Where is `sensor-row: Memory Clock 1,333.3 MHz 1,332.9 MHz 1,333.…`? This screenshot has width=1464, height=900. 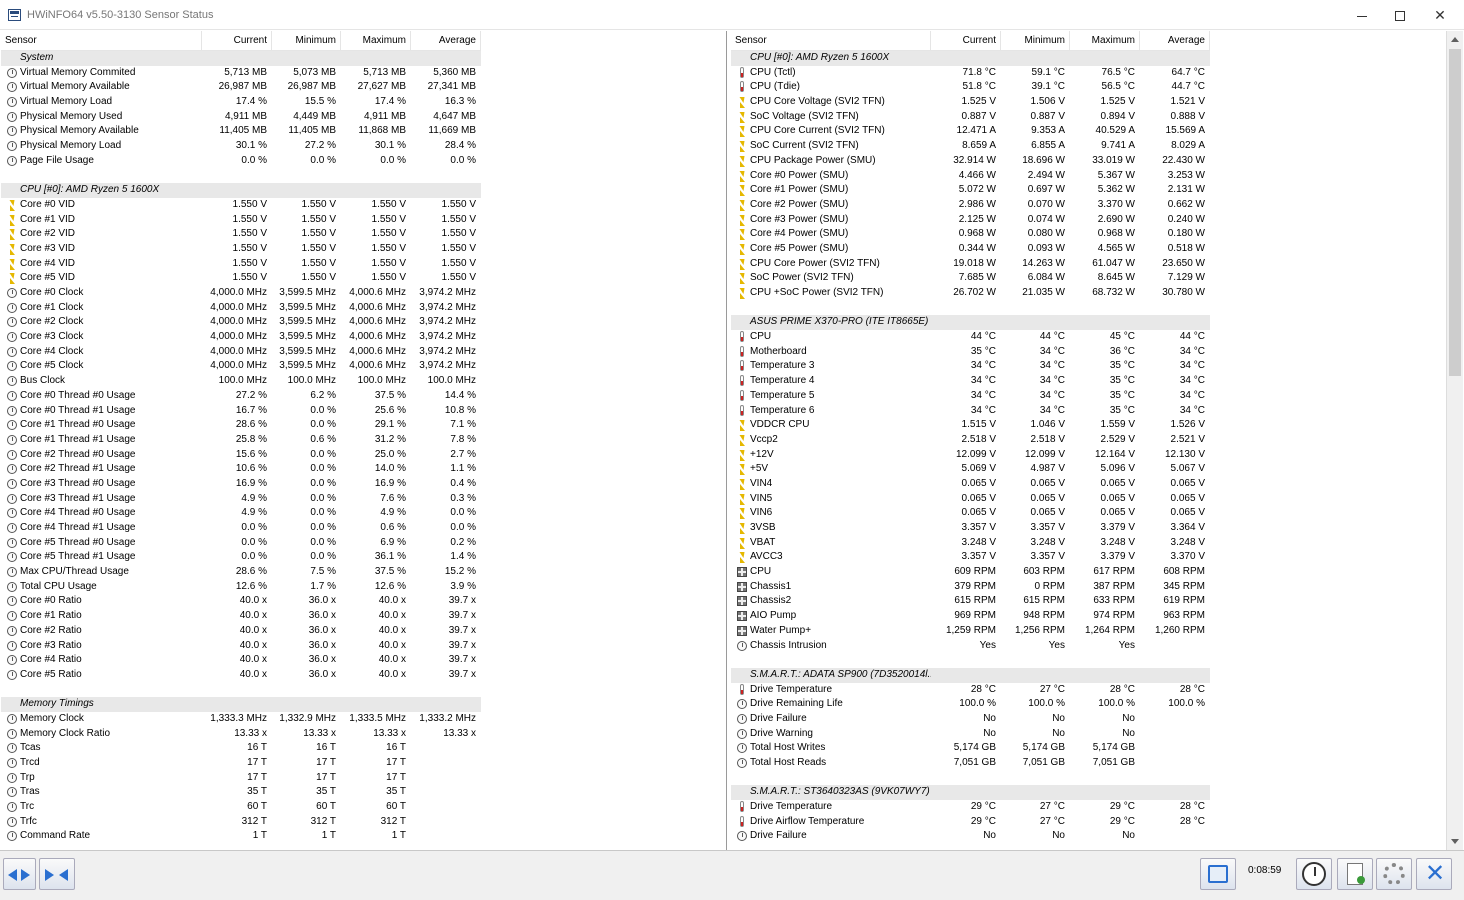
sensor-row: Memory Clock 1,333.3 MHz 1,332.9 MHz 1,333.… is located at coordinates (241, 719).